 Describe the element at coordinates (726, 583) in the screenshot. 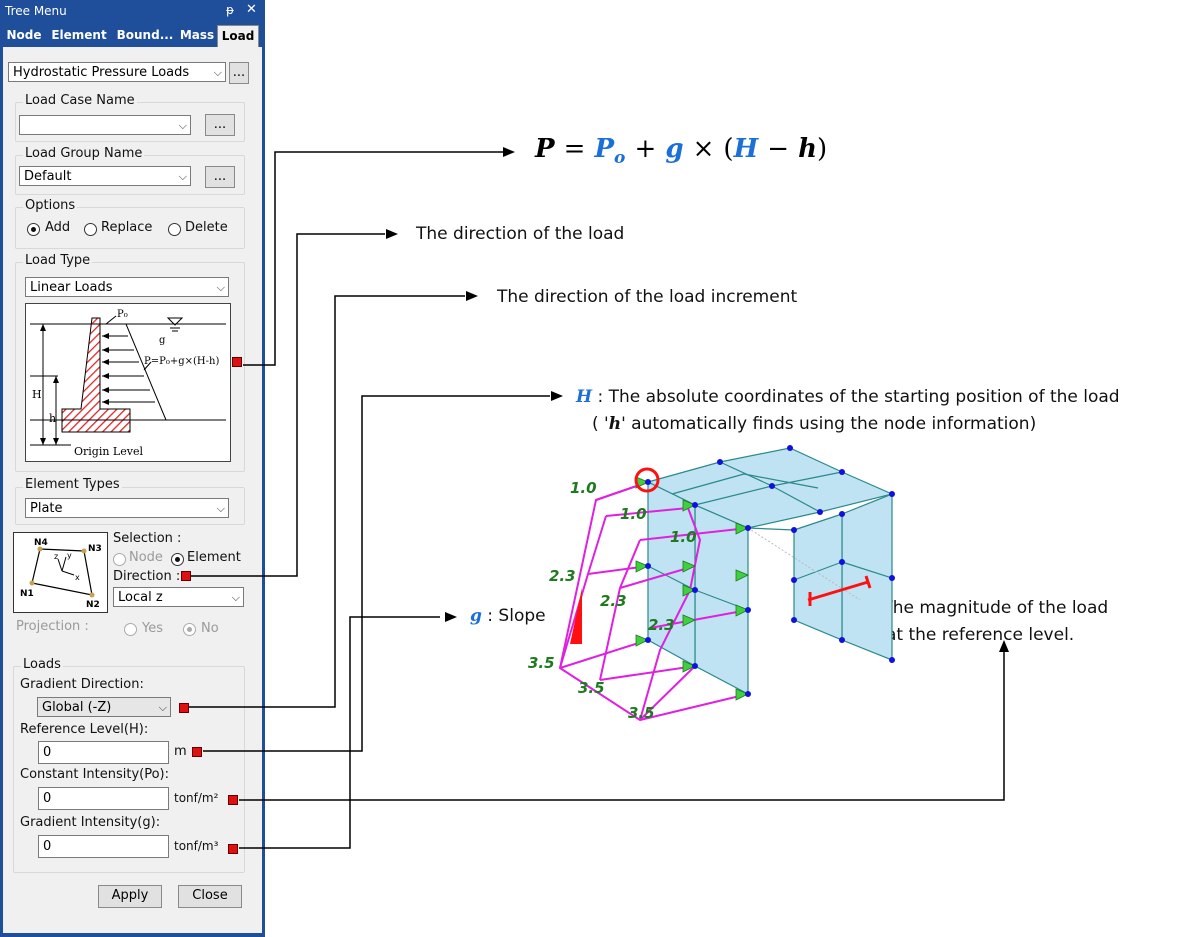

I see `model-view` at that location.